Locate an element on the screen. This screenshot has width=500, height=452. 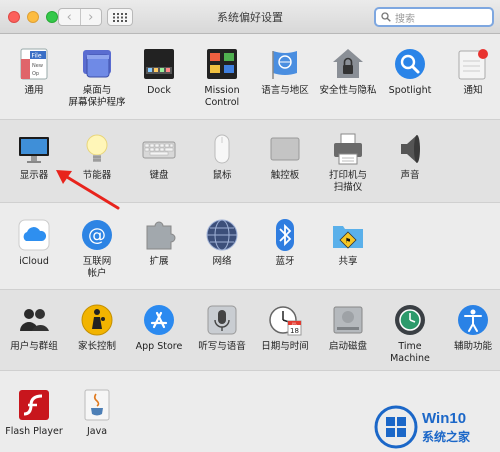
pane-sound: 声音 is located at coordinates (410, 157).